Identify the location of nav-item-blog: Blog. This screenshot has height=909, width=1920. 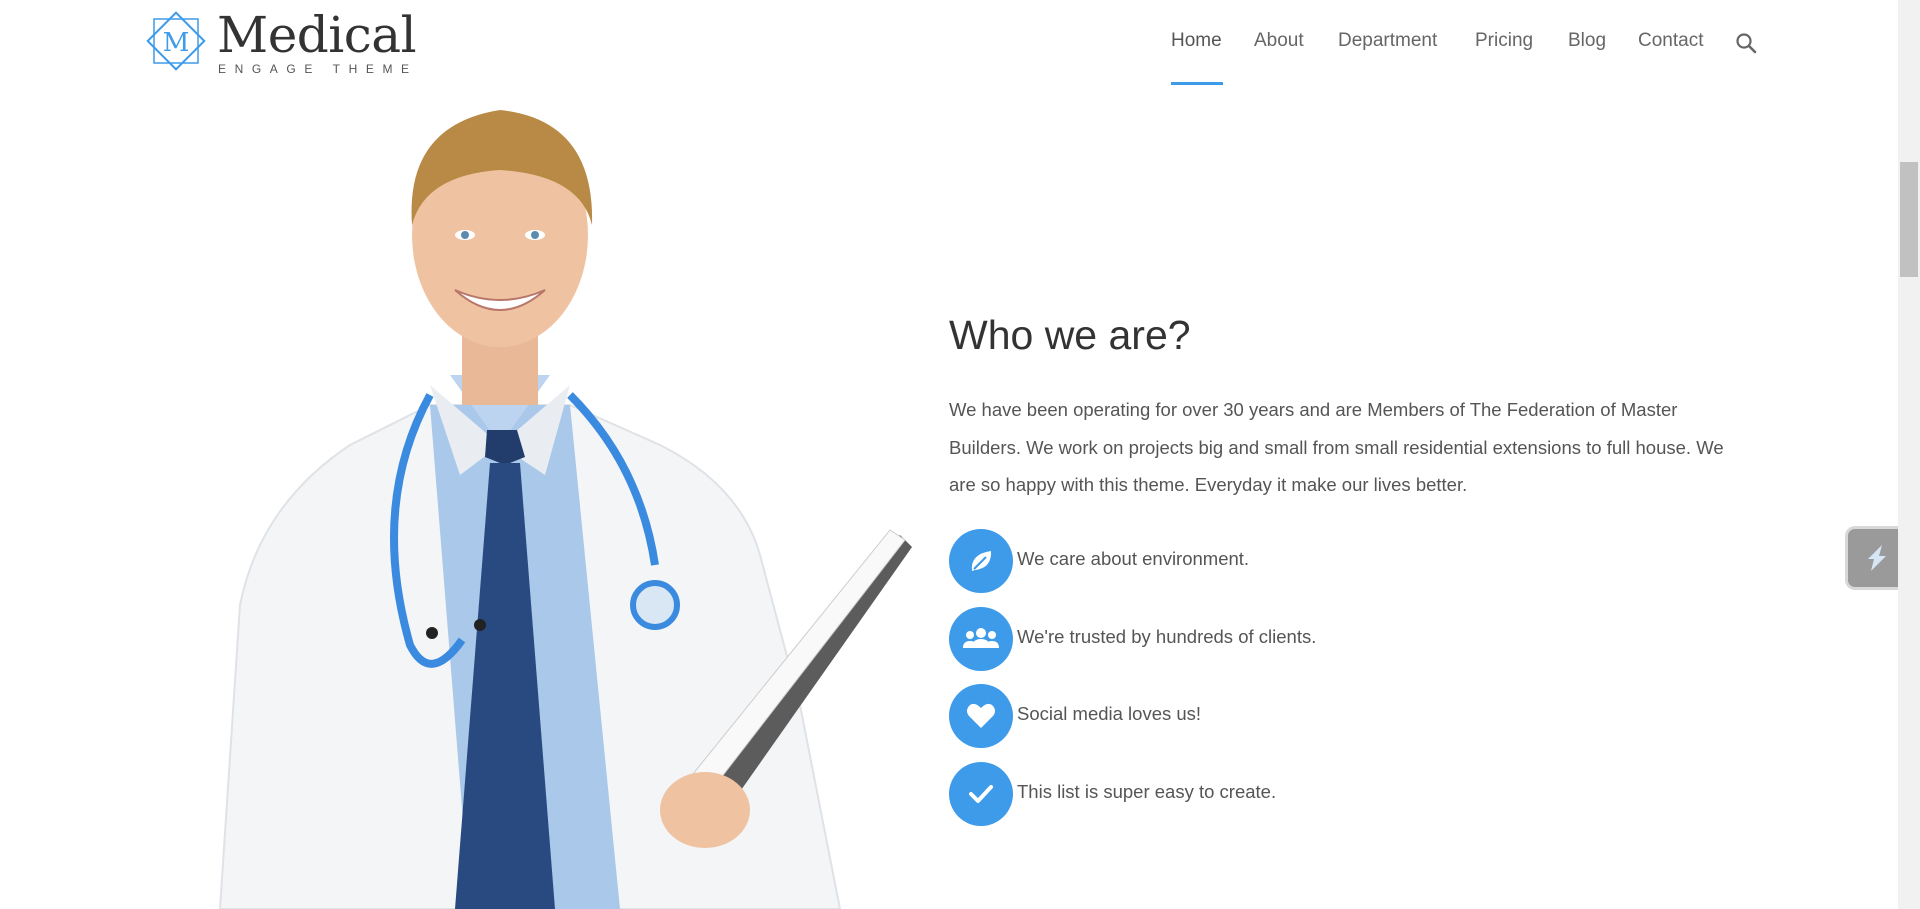
(1587, 41).